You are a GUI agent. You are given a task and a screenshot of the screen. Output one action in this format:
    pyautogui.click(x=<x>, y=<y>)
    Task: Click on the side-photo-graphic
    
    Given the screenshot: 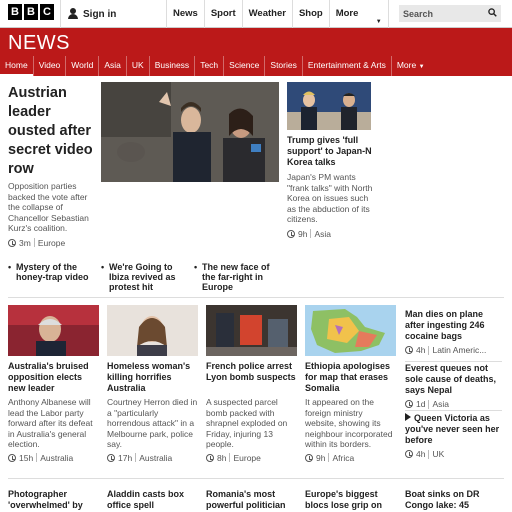 What is the action you would take?
    pyautogui.click(x=329, y=106)
    